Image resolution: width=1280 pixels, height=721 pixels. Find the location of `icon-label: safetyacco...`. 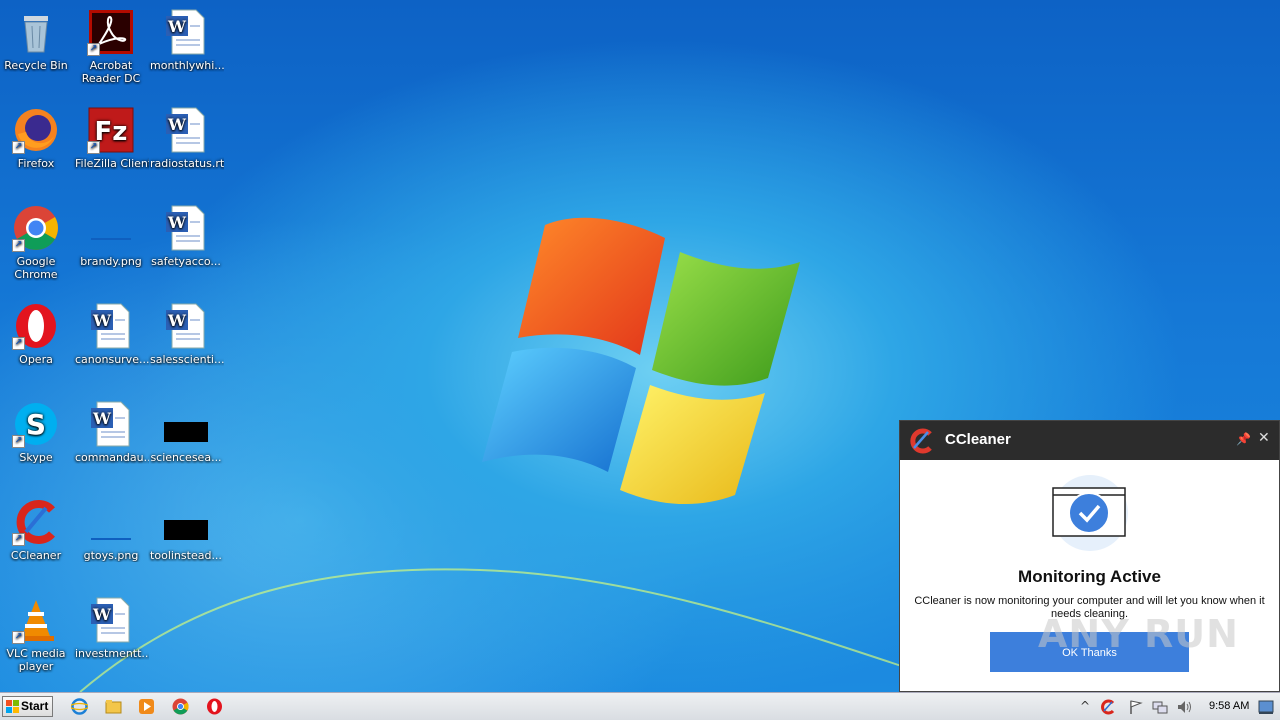

icon-label: safetyacco... is located at coordinates (186, 261).